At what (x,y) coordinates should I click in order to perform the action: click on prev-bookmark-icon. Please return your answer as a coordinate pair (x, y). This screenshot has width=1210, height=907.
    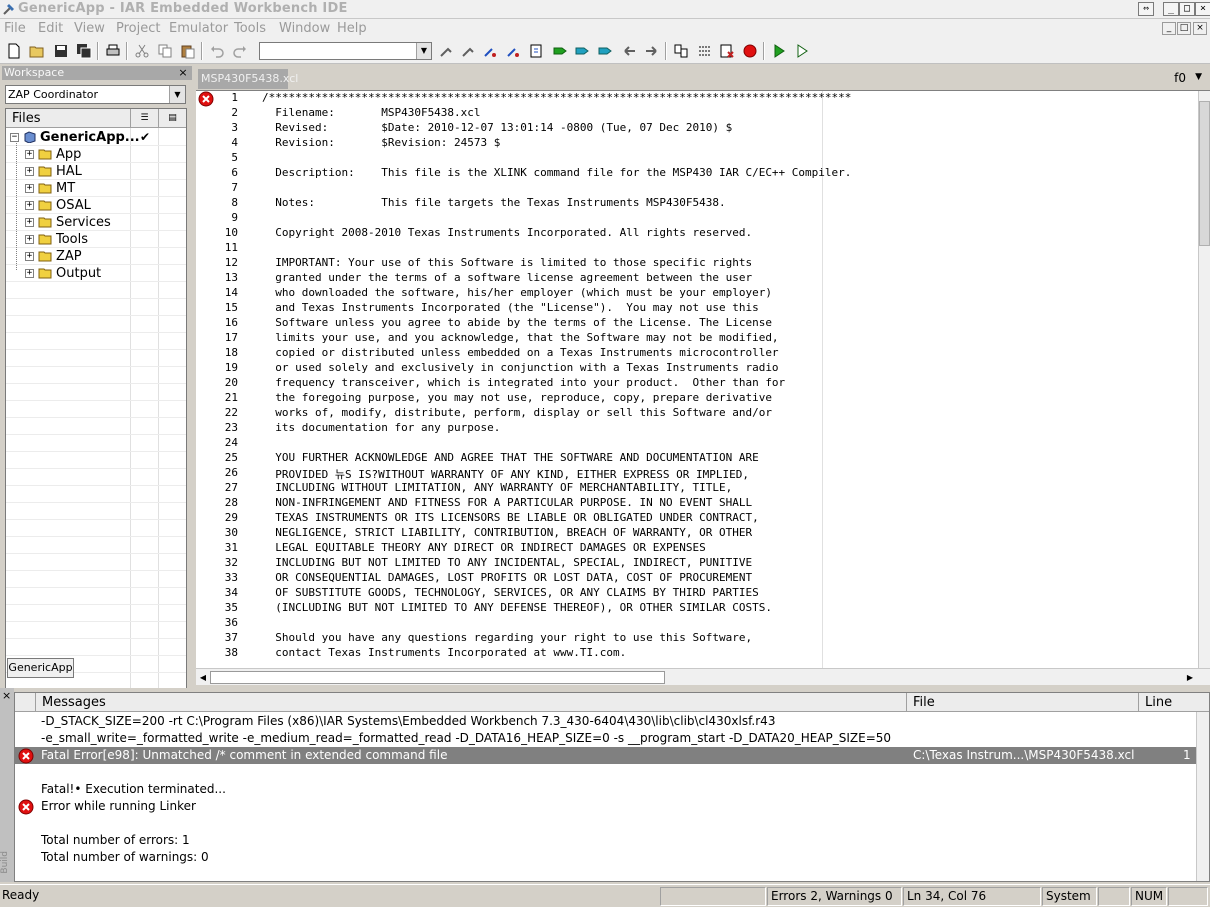
    Looking at the image, I should click on (605, 51).